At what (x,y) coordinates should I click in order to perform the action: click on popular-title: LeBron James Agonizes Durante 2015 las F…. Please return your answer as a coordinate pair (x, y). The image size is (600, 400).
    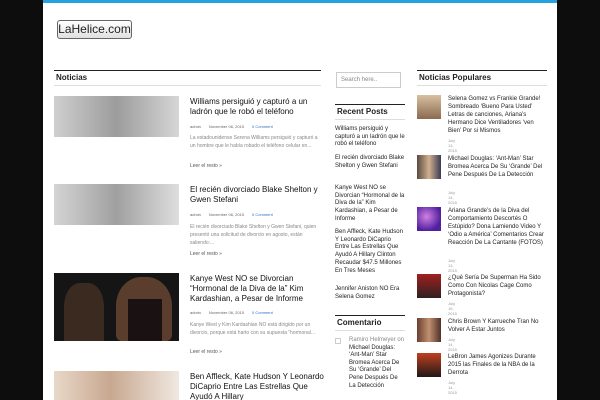
    Looking at the image, I should click on (497, 365).